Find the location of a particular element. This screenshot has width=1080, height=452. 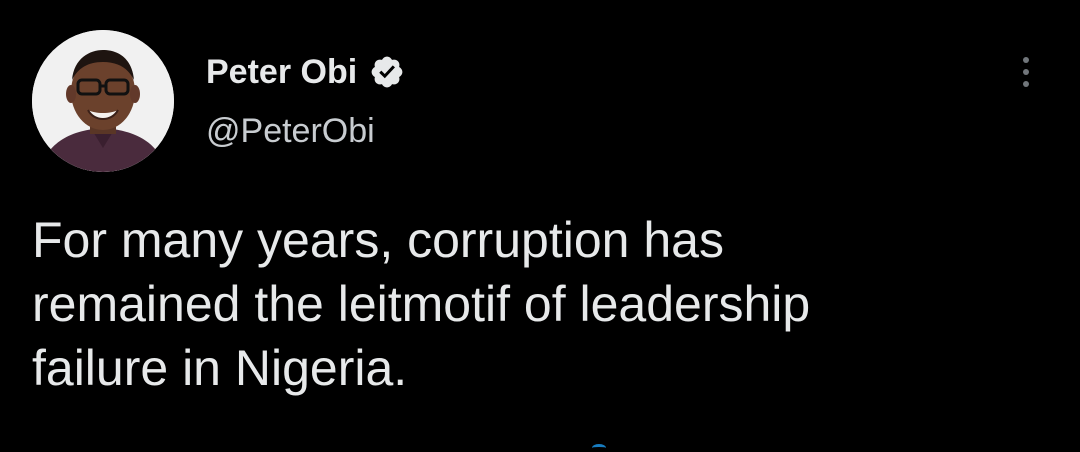

author-handle: @PeterObi is located at coordinates (290, 131).